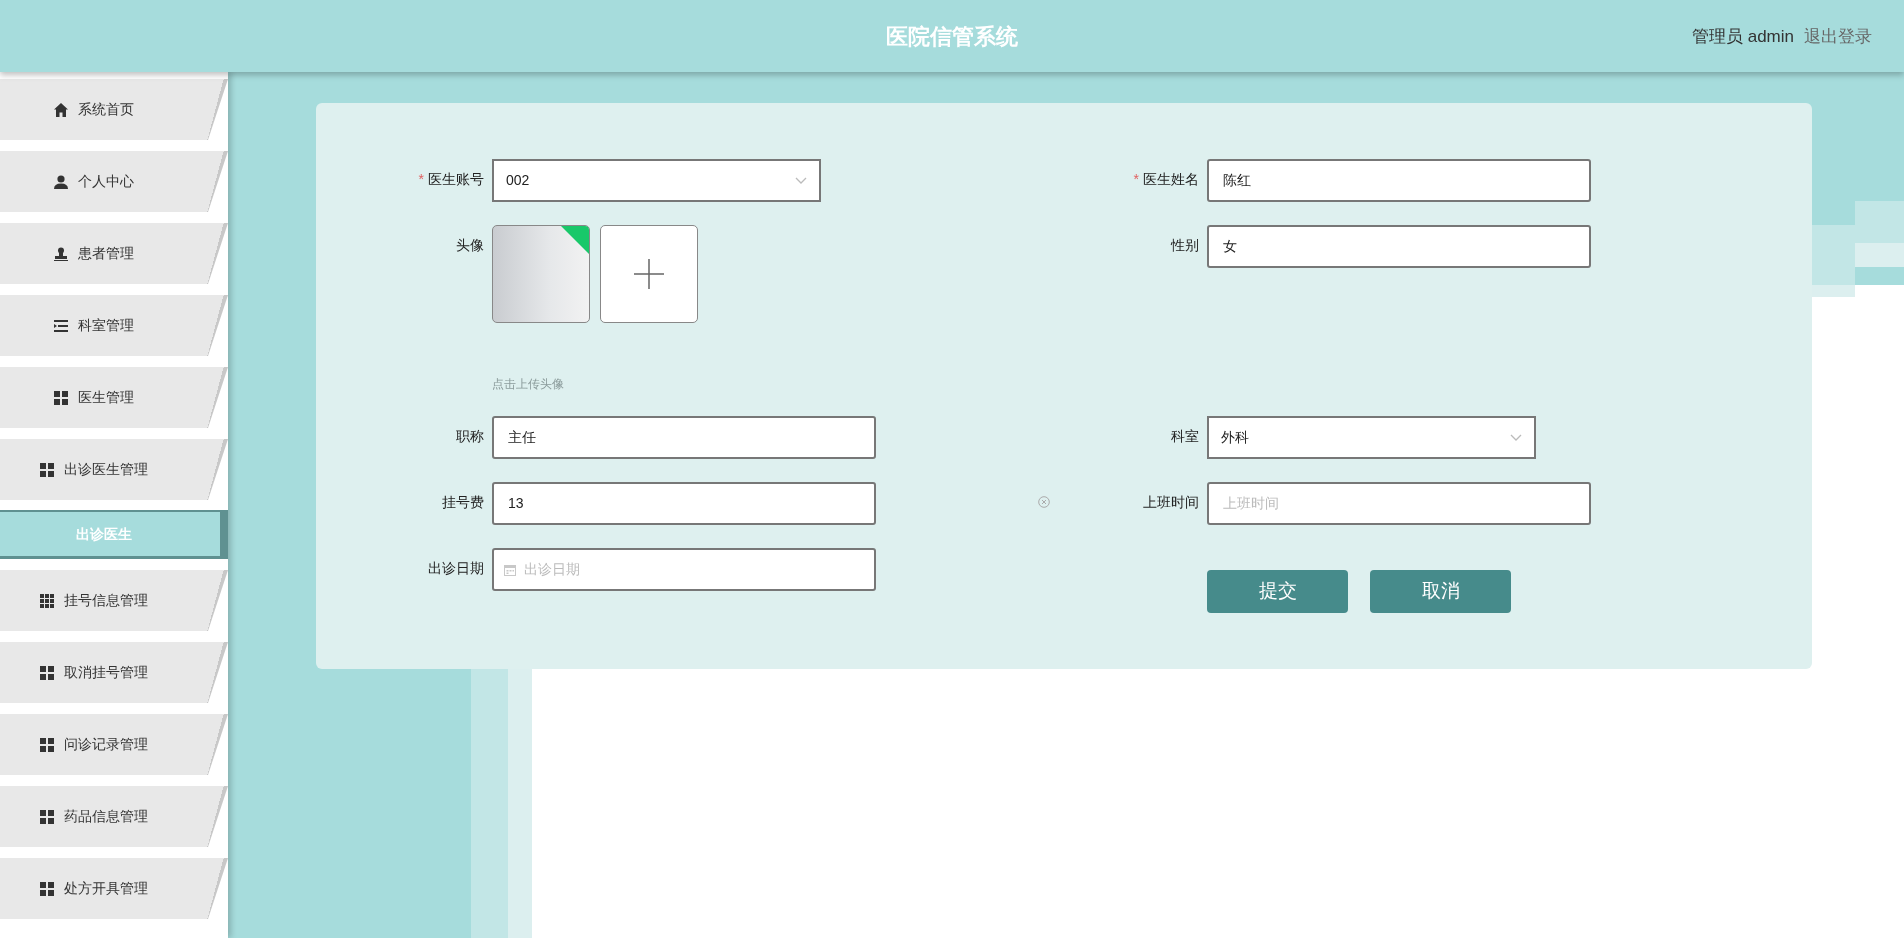  I want to click on logout-link: 退出登录, so click(1838, 37).